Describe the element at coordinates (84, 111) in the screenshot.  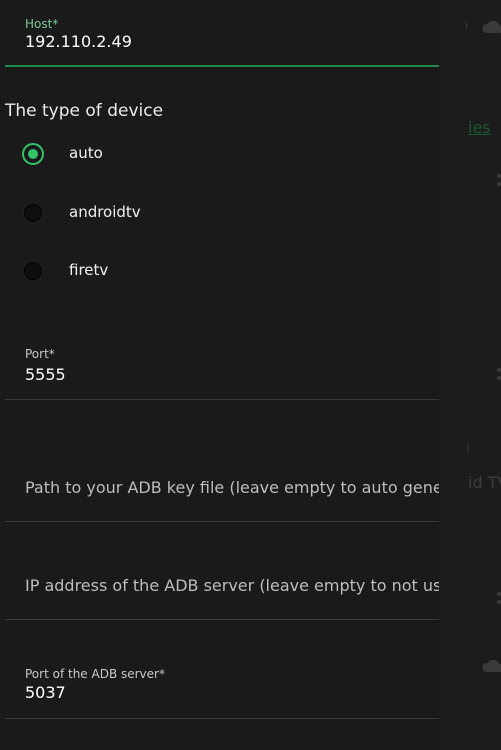
I see `device-type-title: The type of device` at that location.